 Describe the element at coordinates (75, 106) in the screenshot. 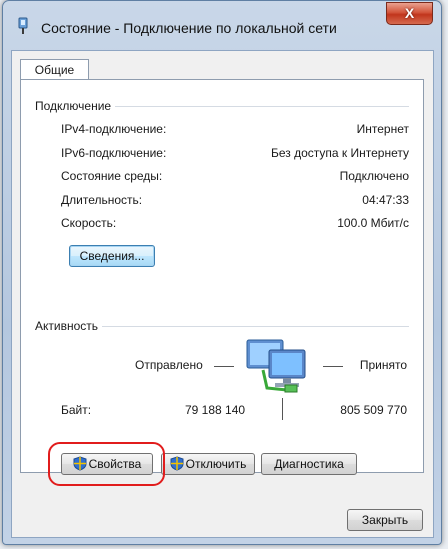

I see `connection-heading: Подключение` at that location.